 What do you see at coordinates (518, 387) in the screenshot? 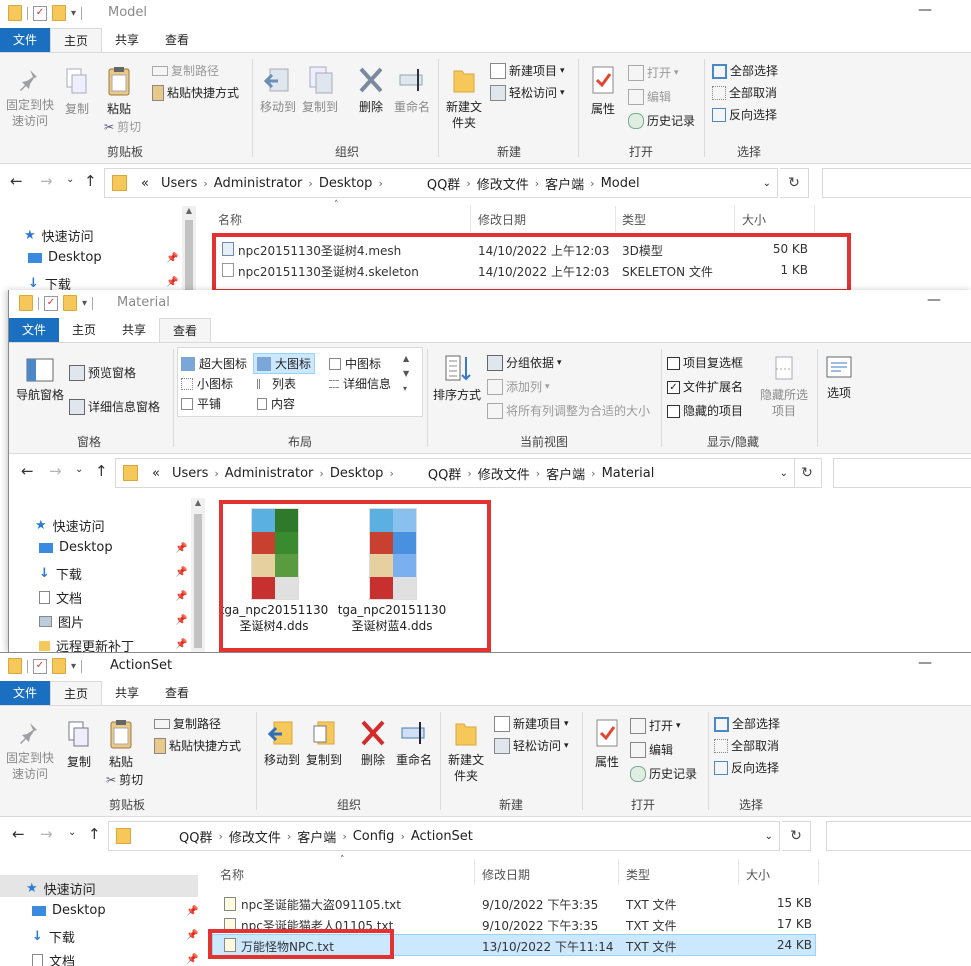
I see `add-columns-button: 添加列 ▾` at bounding box center [518, 387].